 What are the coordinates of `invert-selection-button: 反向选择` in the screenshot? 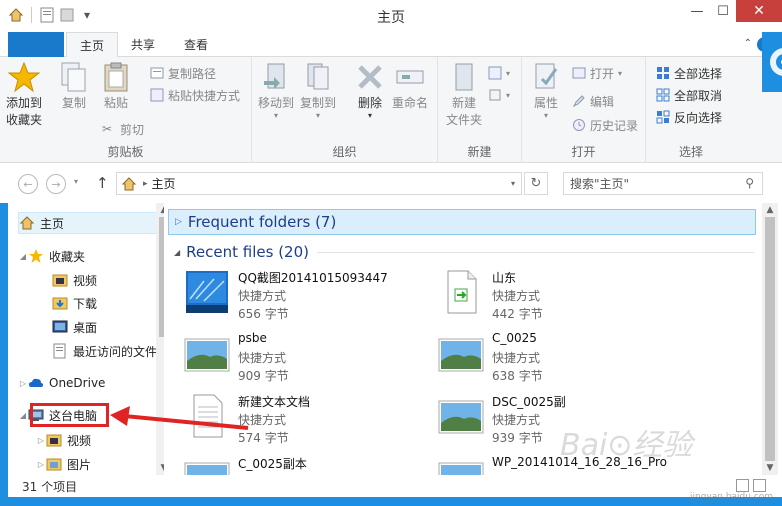 It's located at (689, 117).